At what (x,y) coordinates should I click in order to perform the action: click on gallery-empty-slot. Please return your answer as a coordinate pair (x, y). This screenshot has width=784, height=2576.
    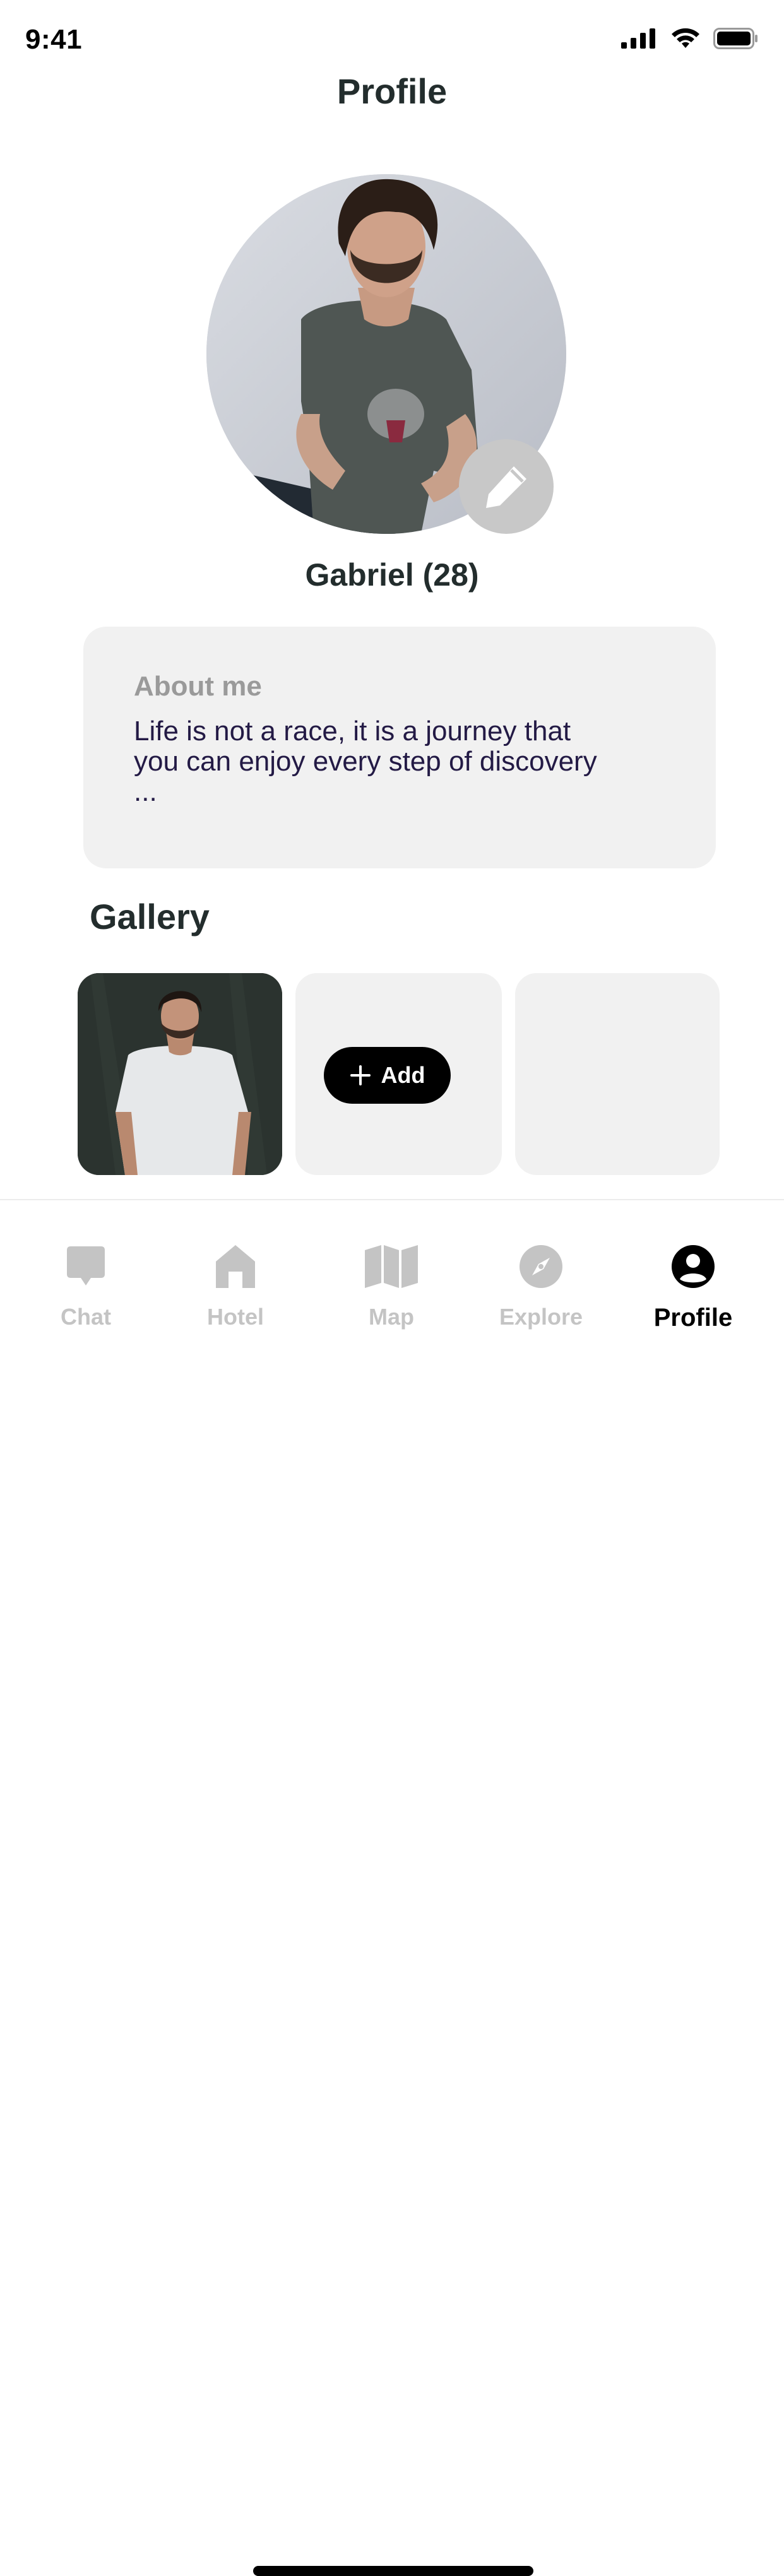
    Looking at the image, I should click on (617, 1074).